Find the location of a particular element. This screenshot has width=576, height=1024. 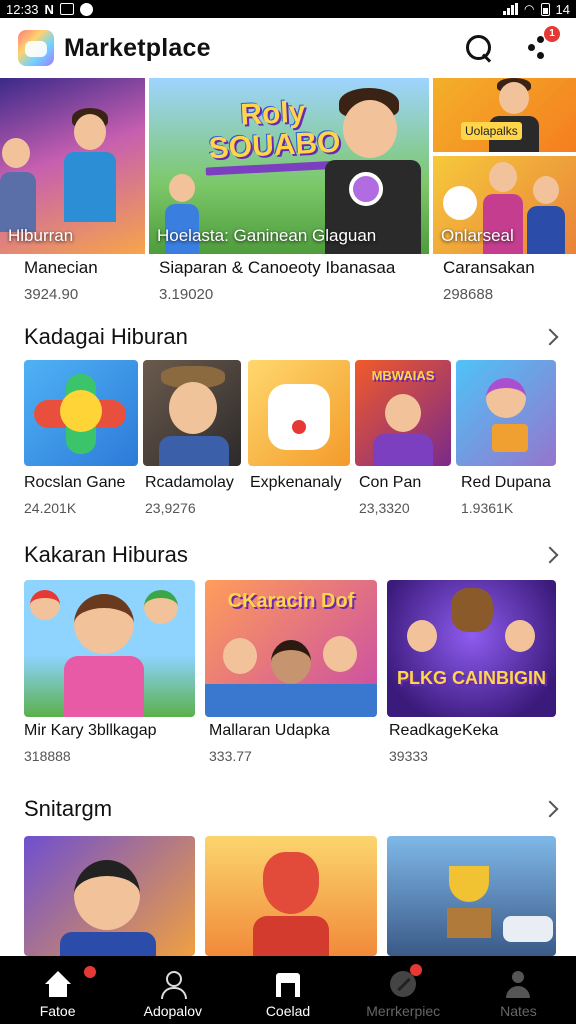

home-icon is located at coordinates (58, 985).